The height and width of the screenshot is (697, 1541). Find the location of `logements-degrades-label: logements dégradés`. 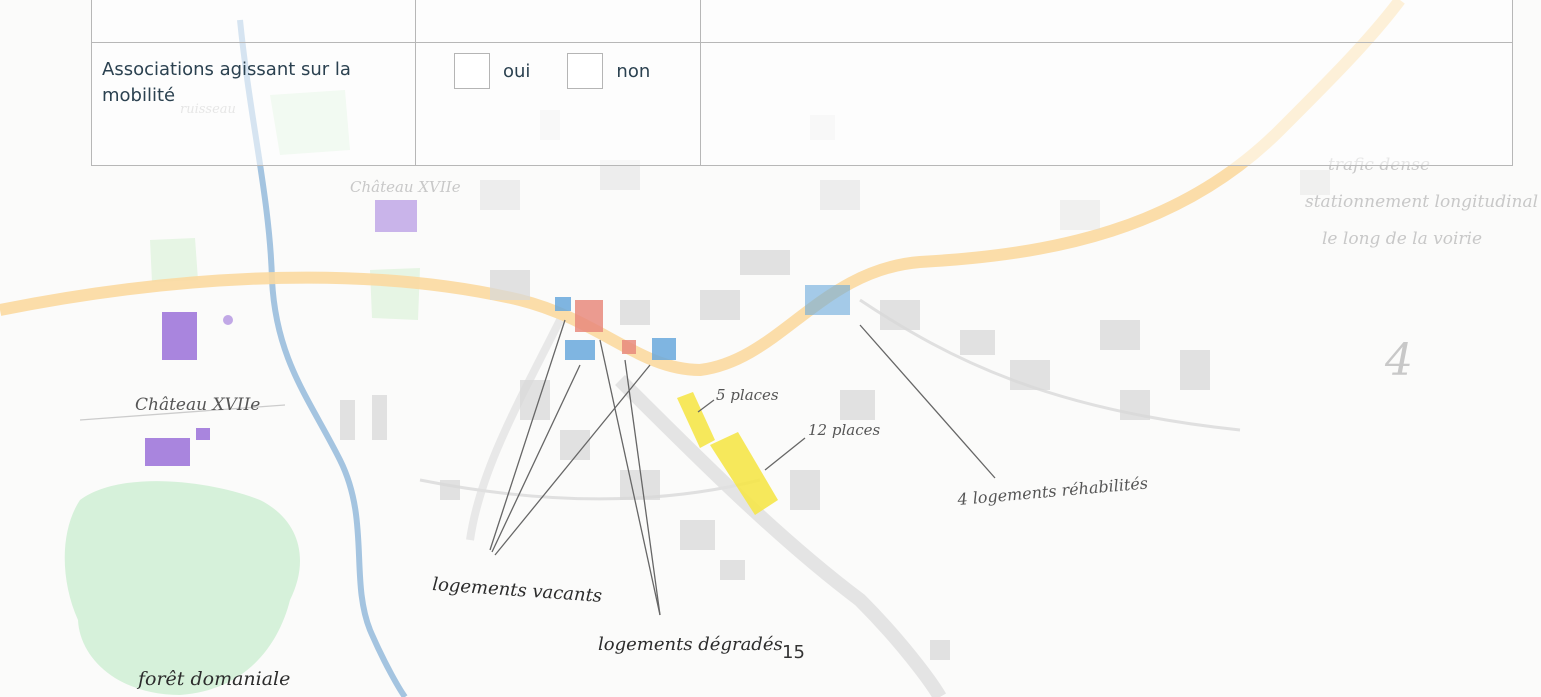

logements-degrades-label: logements dégradés is located at coordinates (690, 644).